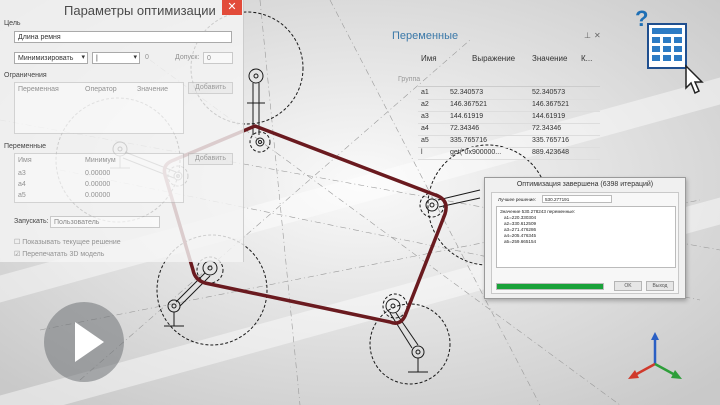 Image resolution: width=720 pixels, height=405 pixels. What do you see at coordinates (465, 128) in the screenshot?
I see `cell-expression: 72.34346` at bounding box center [465, 128].